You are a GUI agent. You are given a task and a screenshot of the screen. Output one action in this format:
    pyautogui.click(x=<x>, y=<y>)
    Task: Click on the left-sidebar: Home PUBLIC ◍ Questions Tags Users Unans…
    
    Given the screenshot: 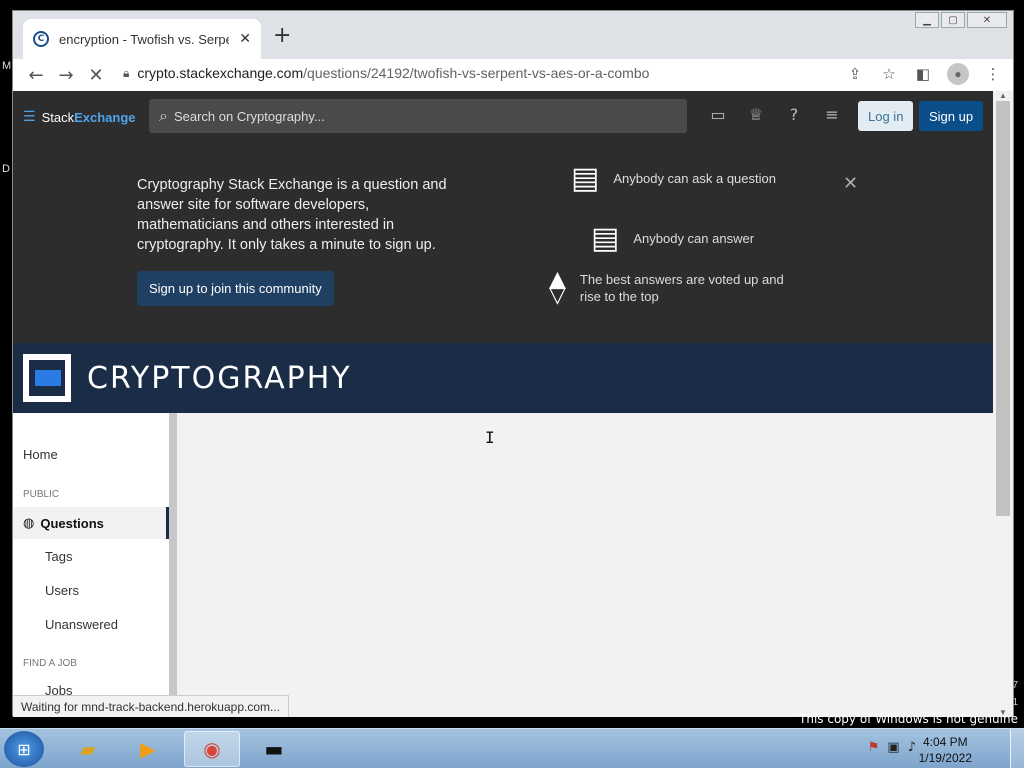 What is the action you would take?
    pyautogui.click(x=95, y=565)
    